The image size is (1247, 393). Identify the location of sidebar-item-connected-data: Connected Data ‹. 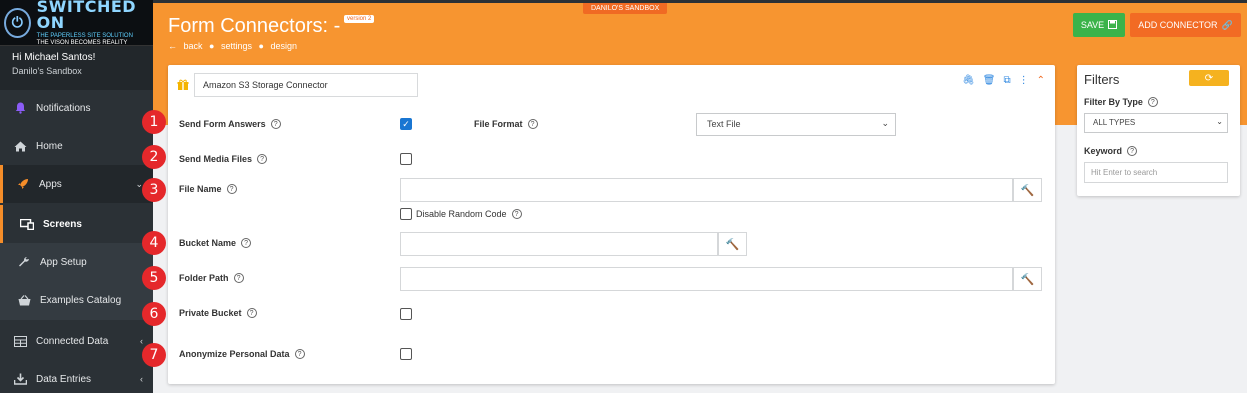
(76, 341).